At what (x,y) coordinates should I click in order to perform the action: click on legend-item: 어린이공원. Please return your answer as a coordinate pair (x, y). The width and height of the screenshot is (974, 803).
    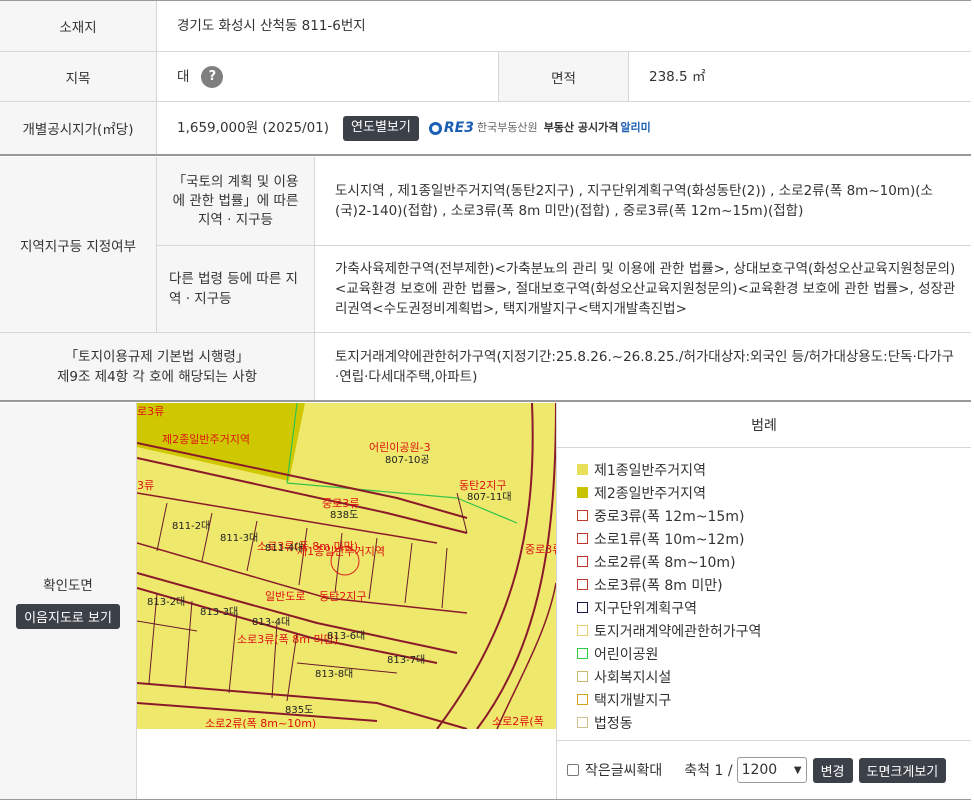
    Looking at the image, I should click on (774, 653).